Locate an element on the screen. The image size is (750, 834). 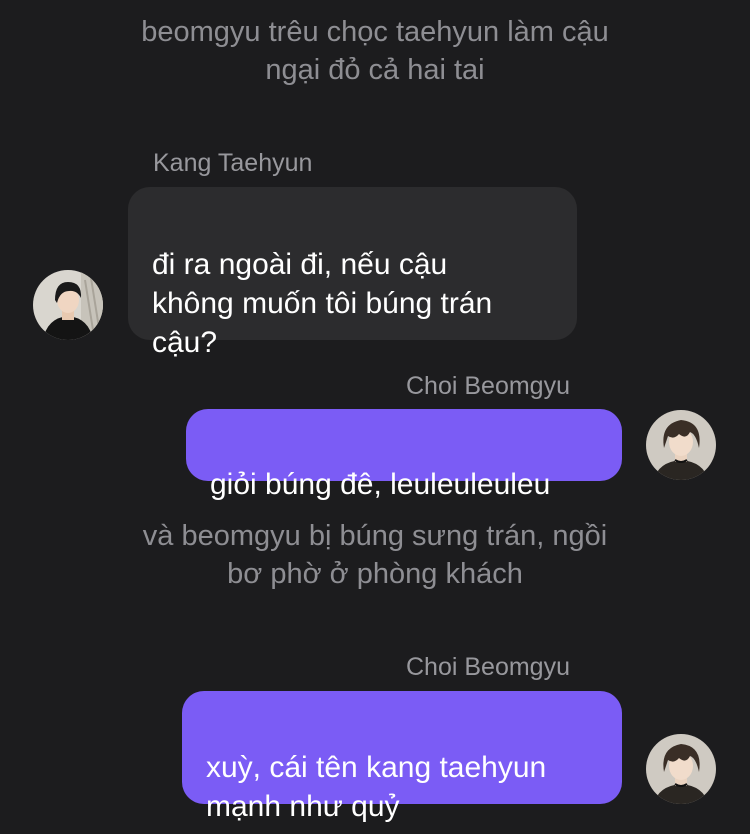
message-text: giỏi búng đê, leuleuleuleu is located at coordinates (380, 484).